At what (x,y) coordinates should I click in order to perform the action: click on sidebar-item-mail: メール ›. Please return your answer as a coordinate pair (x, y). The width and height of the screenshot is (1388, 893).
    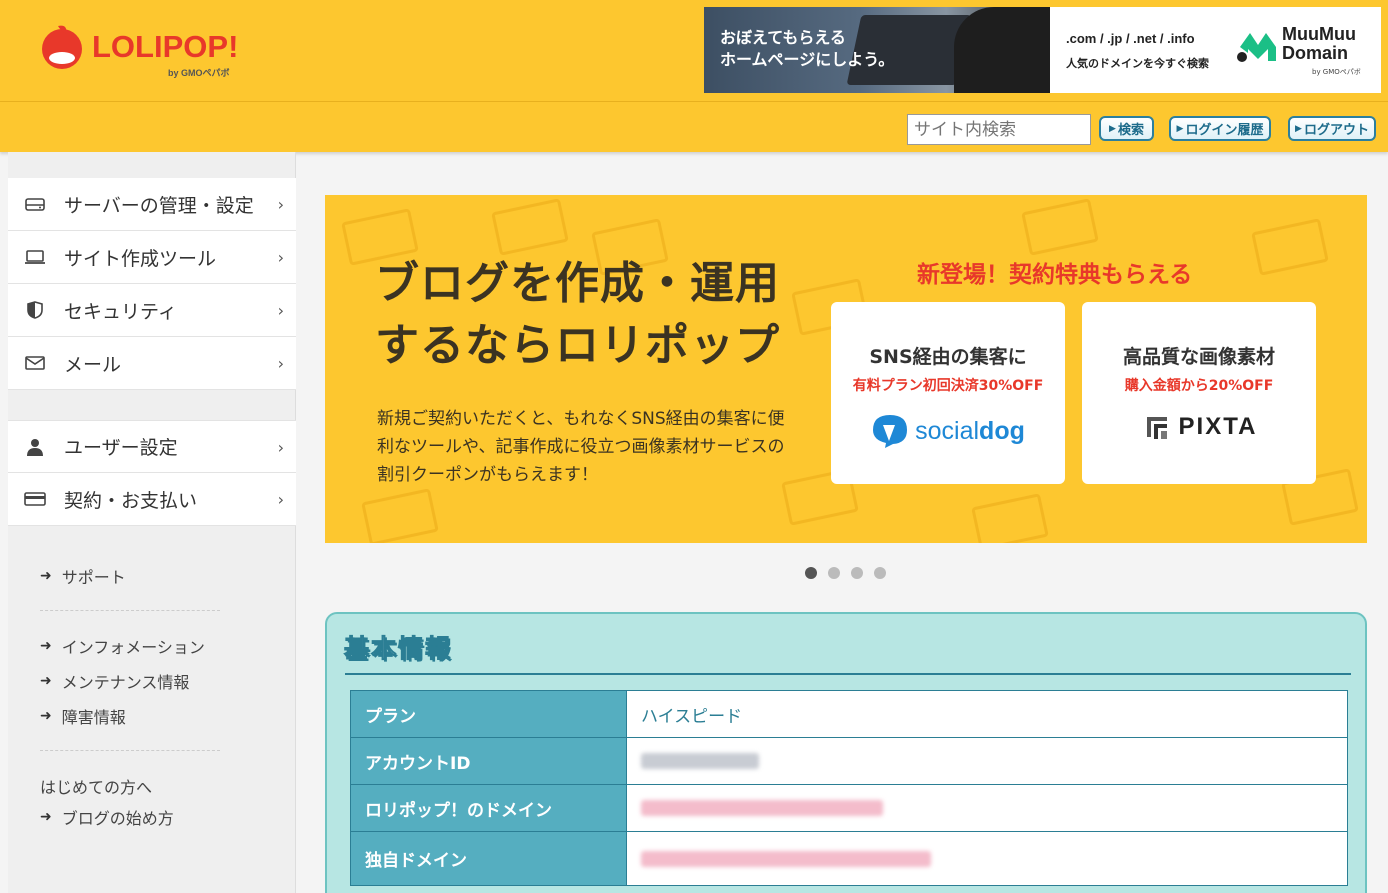
    Looking at the image, I should click on (152, 363).